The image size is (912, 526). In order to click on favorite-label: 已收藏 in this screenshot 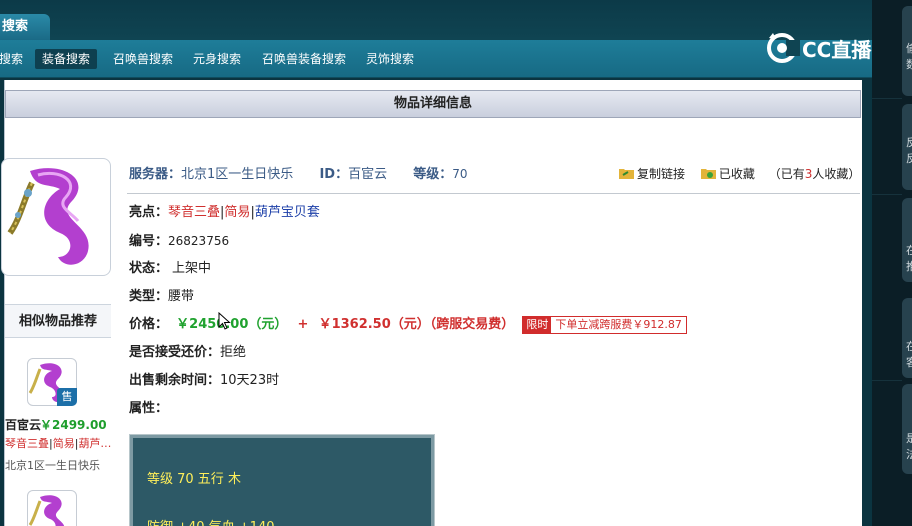, I will do `click(736, 174)`.